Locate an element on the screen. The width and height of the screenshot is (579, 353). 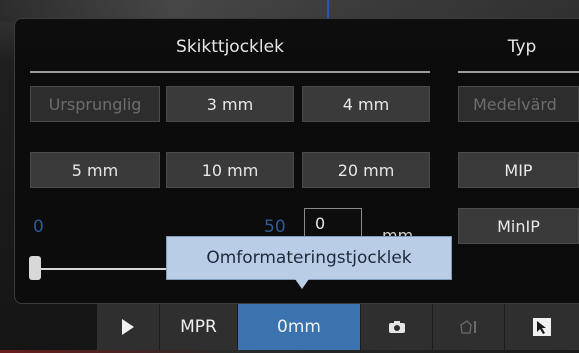
thickness-4mm-button: 4 mm is located at coordinates (366, 104).